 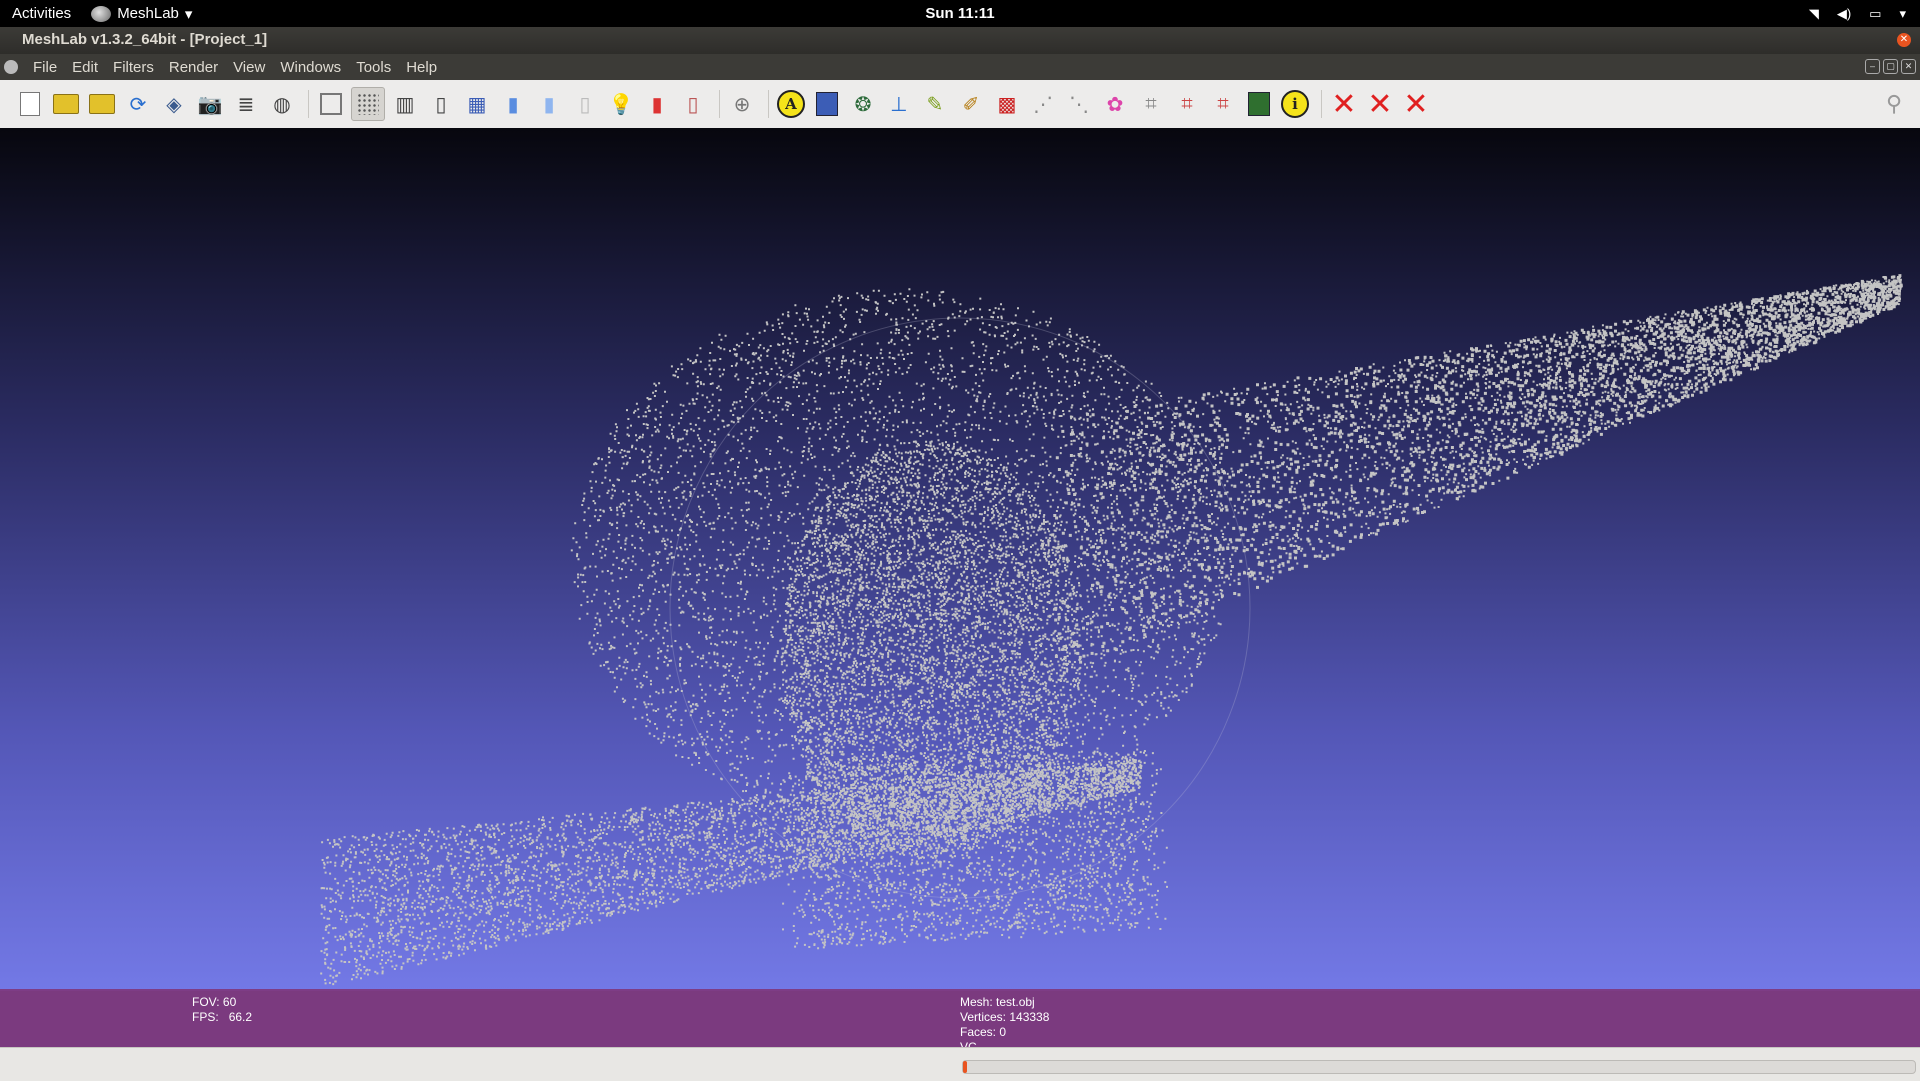 I want to click on close-icon: ✕, so click(x=1908, y=66).